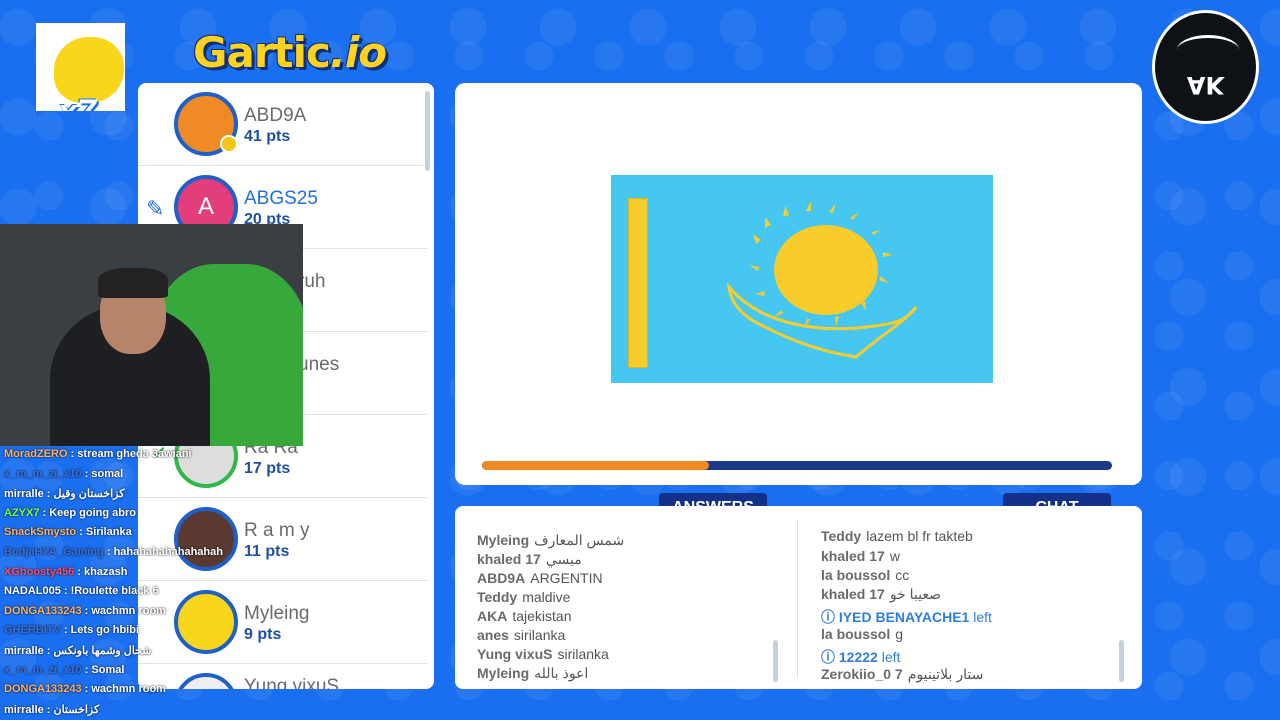 The width and height of the screenshot is (1280, 720). I want to click on stream-chat-line: XGhoosty456: khazash, so click(65, 572).